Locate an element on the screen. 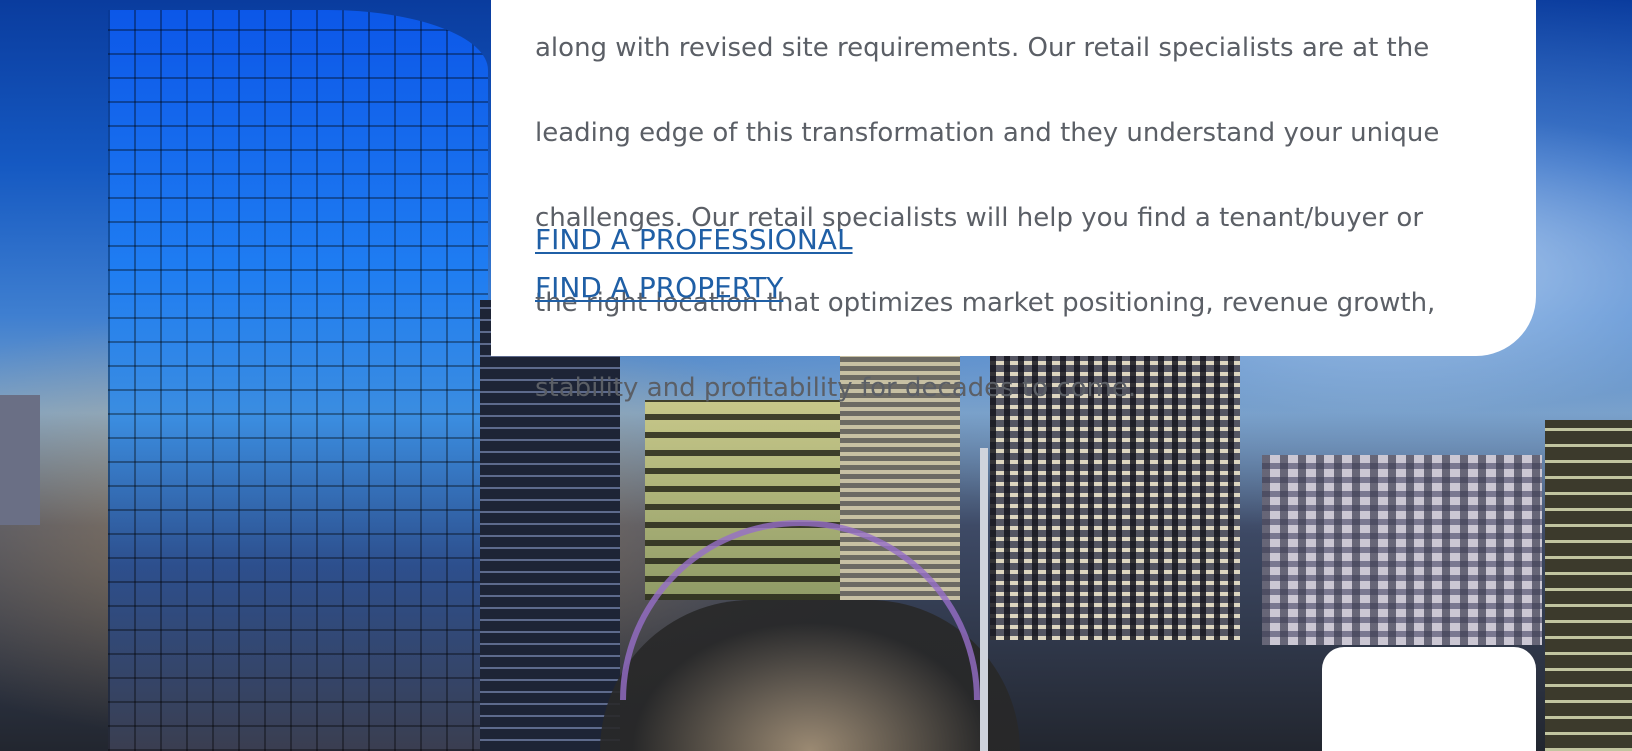 The height and width of the screenshot is (751, 1632). cta-links: FIND A PROFESSIONAL FIND A PROPERTY is located at coordinates (694, 264).